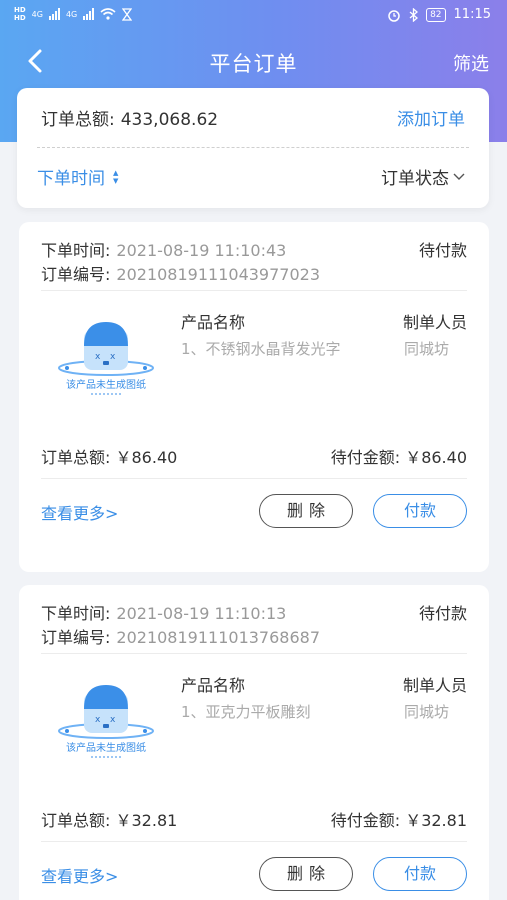 Image resolution: width=507 pixels, height=900 pixels. I want to click on order-time-value: 2021-08-19 11:10:43, so click(201, 250).